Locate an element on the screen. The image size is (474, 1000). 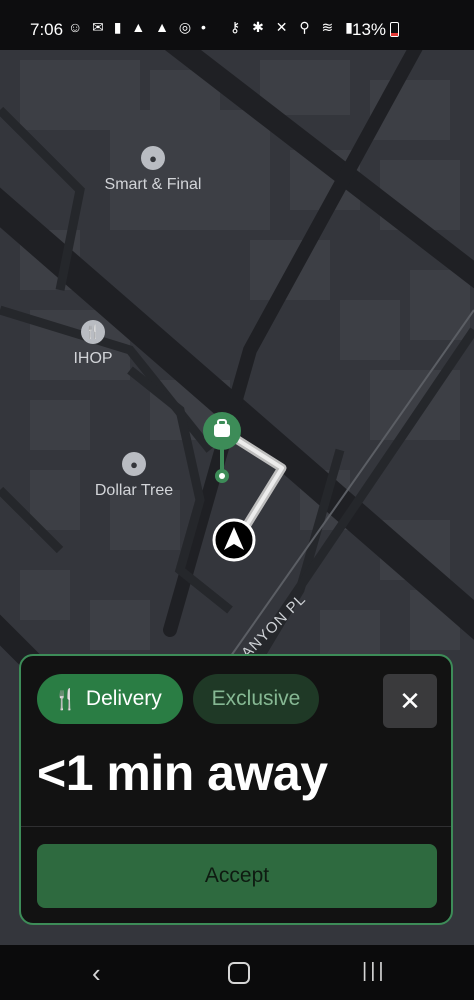
eta-text: <1 min away is located at coordinates (182, 773).